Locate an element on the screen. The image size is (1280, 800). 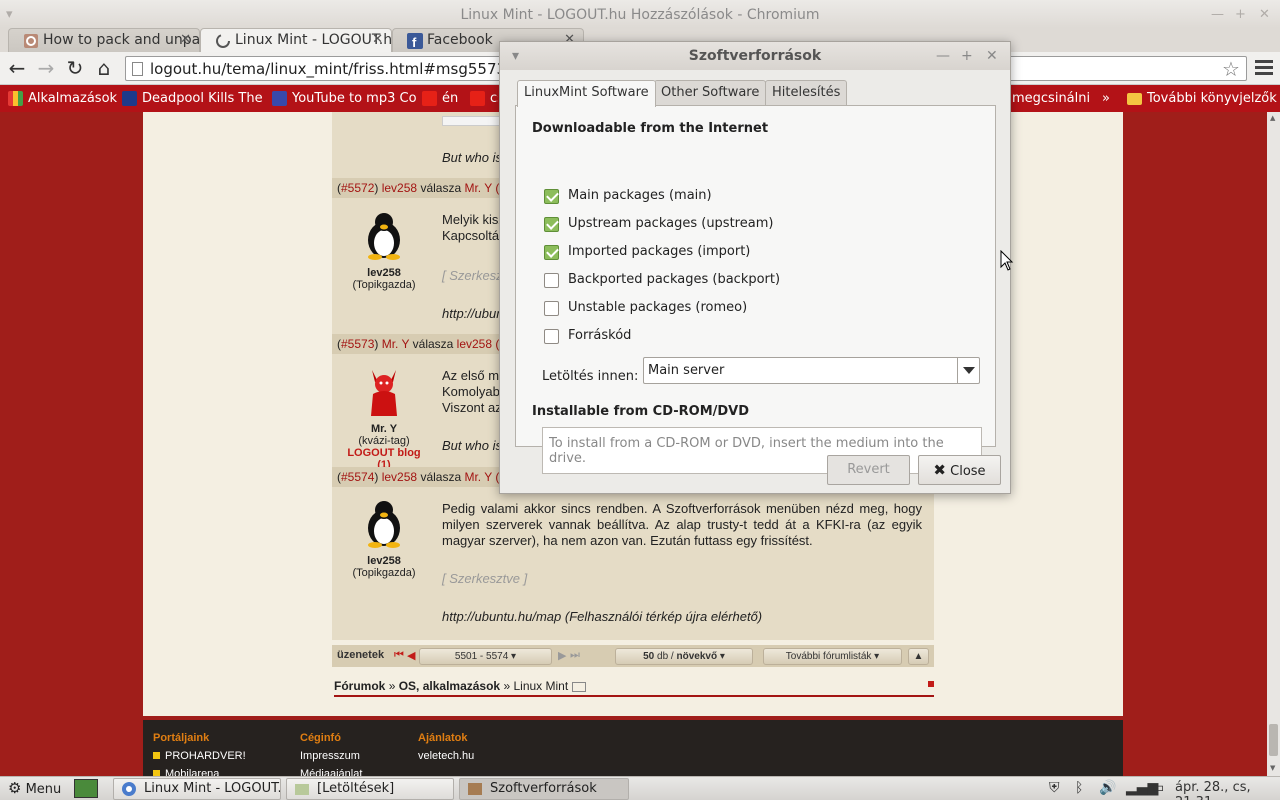
chevron-down-icon is located at coordinates (968, 370).